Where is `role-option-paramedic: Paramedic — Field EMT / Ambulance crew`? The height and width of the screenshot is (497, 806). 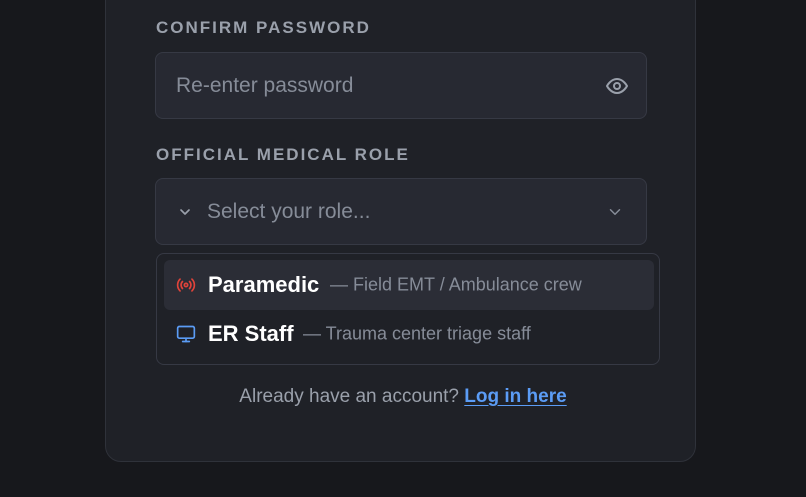
role-option-paramedic: Paramedic — Field EMT / Ambulance crew is located at coordinates (409, 285).